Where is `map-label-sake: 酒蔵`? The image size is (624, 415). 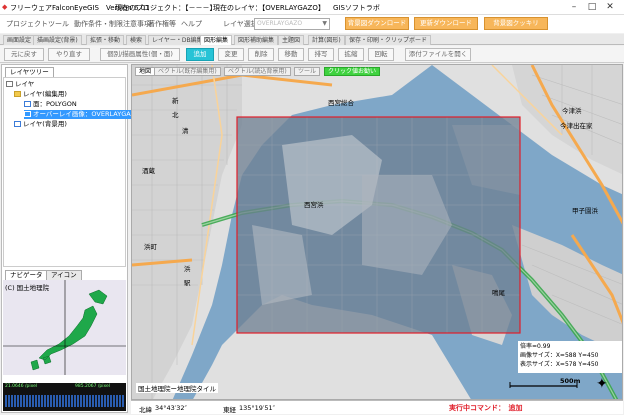 map-label-sake: 酒蔵 is located at coordinates (148, 171).